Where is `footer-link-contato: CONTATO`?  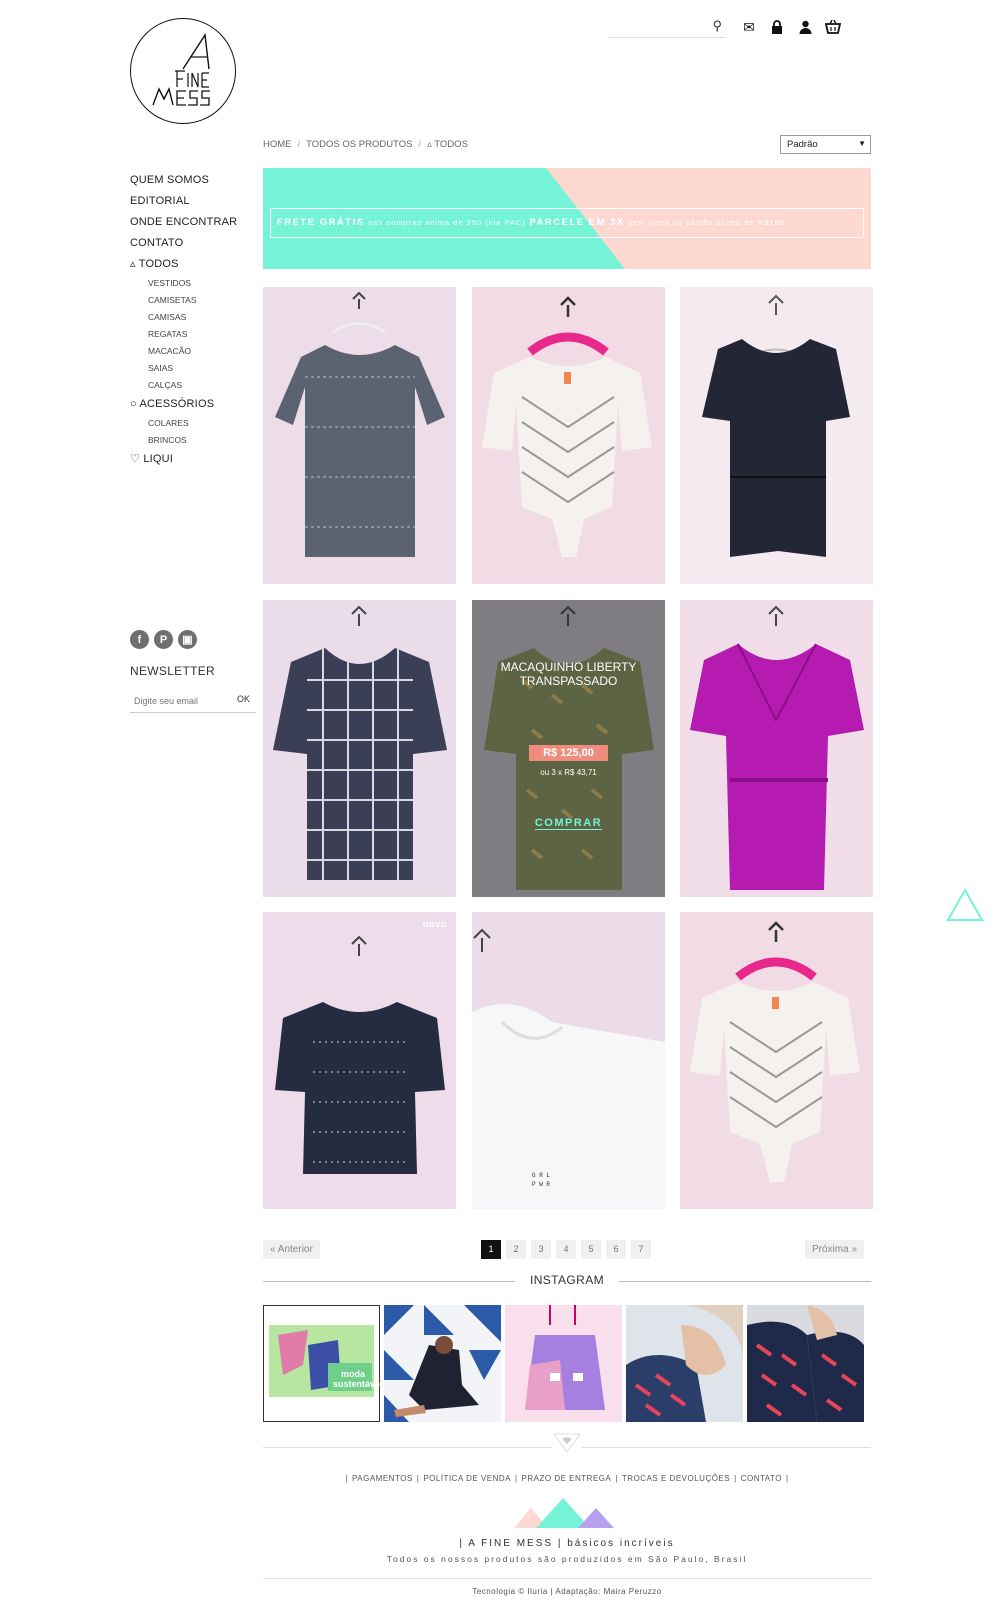 footer-link-contato: CONTATO is located at coordinates (761, 1478).